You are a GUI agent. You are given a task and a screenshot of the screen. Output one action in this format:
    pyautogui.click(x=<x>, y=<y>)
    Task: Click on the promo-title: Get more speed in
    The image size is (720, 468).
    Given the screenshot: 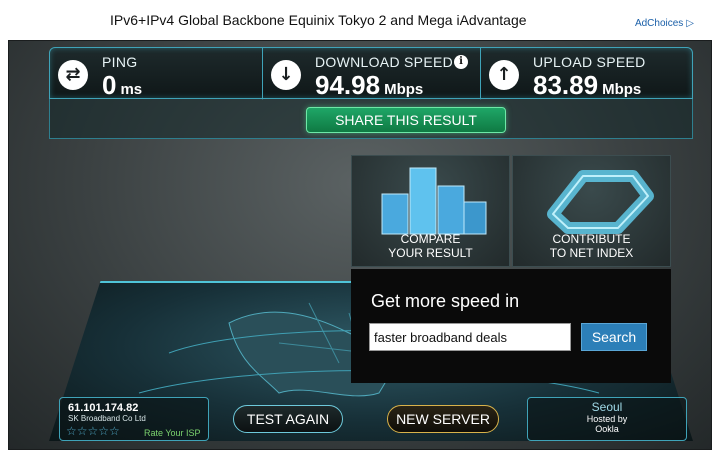 What is the action you would take?
    pyautogui.click(x=445, y=301)
    